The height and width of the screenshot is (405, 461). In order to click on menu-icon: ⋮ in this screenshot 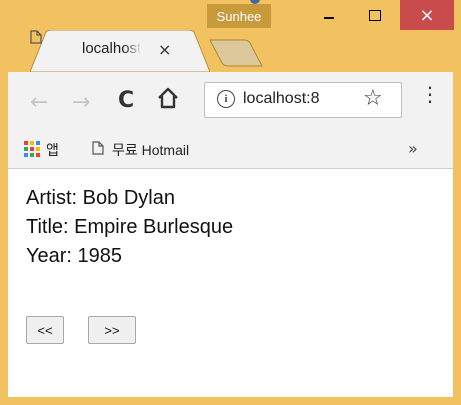, I will do `click(430, 94)`.